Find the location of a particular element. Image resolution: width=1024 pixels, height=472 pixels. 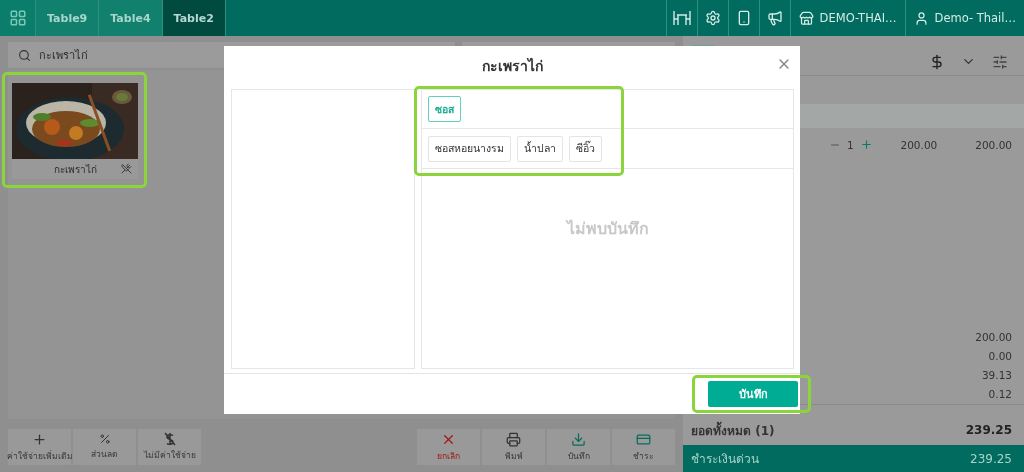

quick-pay-amount: 239.25 is located at coordinates (991, 458).